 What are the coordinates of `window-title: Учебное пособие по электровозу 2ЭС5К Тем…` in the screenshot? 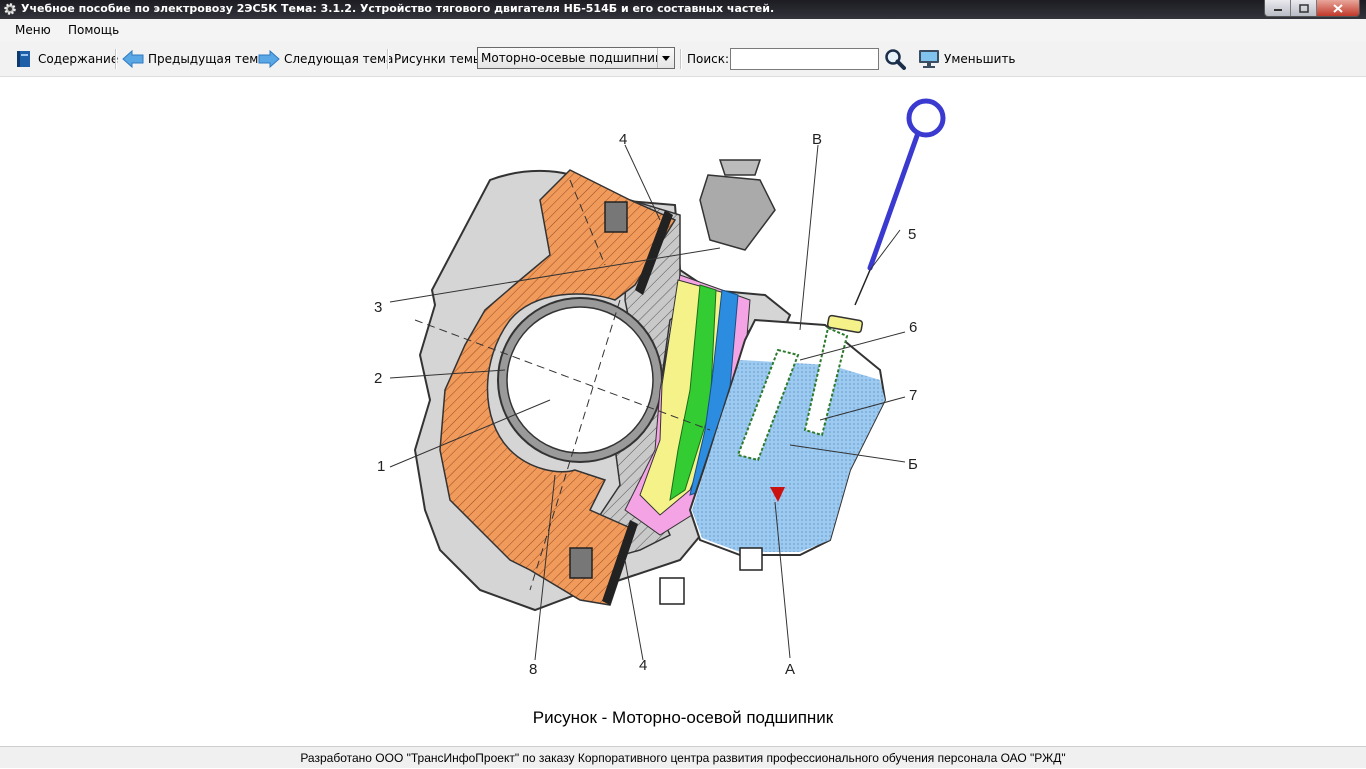 It's located at (398, 8).